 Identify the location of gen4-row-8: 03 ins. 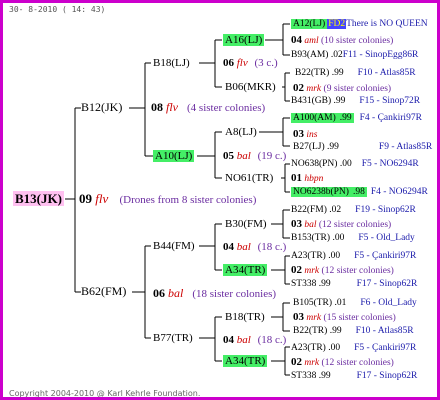
(305, 135).